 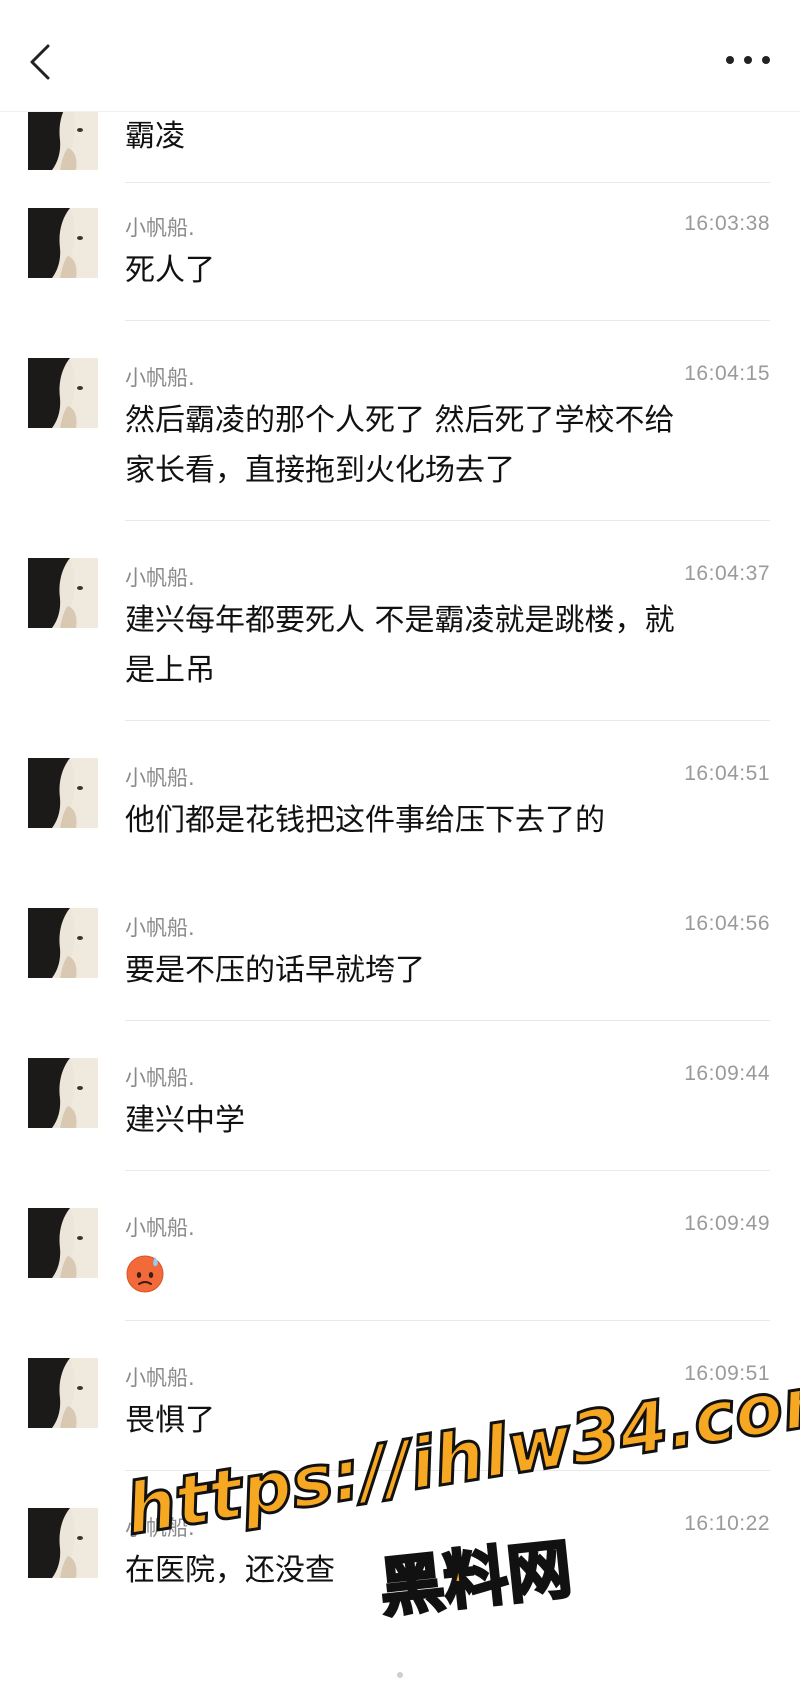 What do you see at coordinates (727, 1373) in the screenshot?
I see `message-time: 16:09:51` at bounding box center [727, 1373].